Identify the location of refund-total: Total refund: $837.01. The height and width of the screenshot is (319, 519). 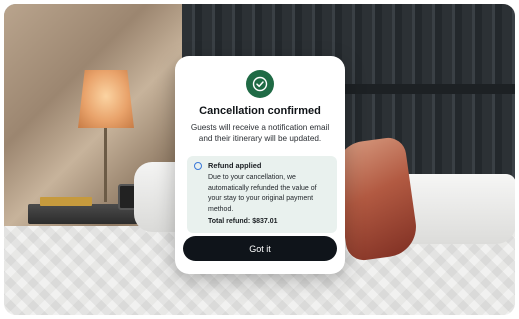
(243, 221).